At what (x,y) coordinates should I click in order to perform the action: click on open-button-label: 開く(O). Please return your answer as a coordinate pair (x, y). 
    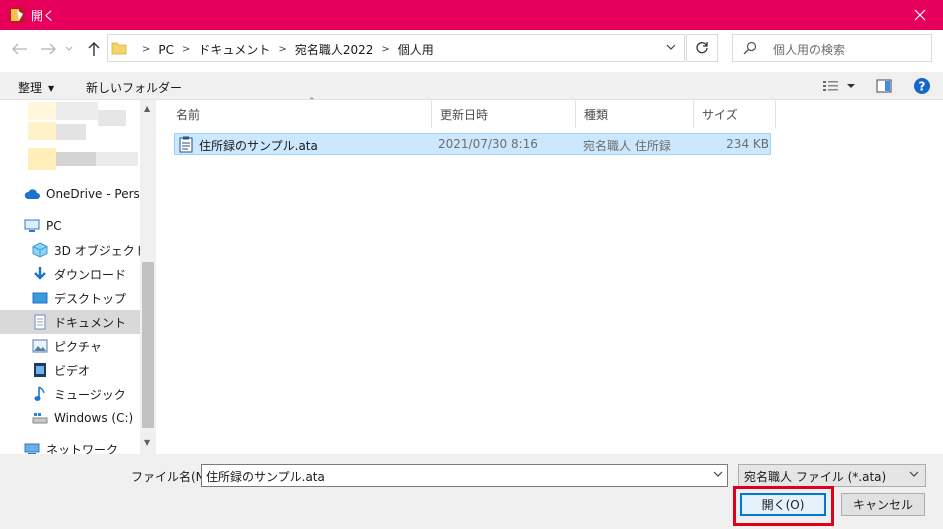
    Looking at the image, I should click on (783, 505).